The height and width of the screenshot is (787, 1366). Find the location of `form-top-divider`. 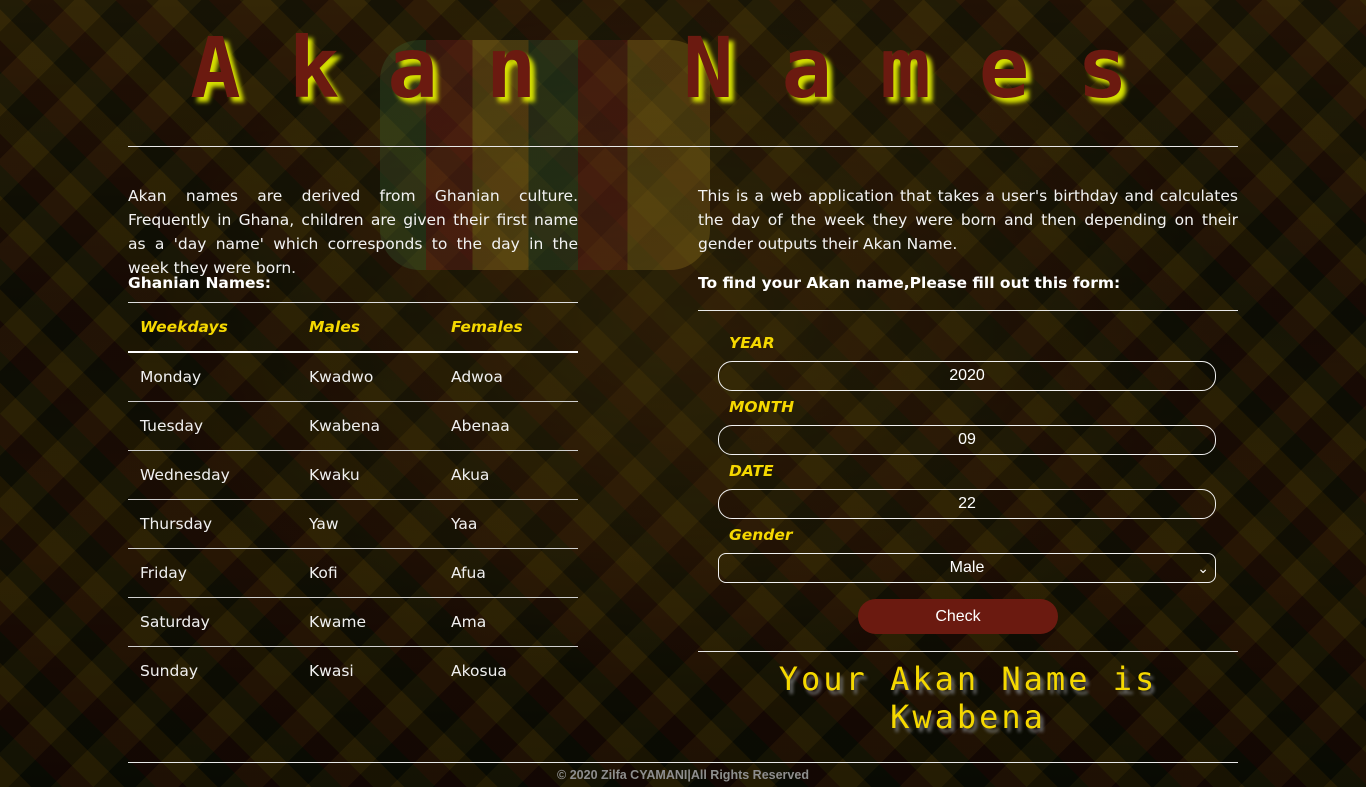

form-top-divider is located at coordinates (968, 310).